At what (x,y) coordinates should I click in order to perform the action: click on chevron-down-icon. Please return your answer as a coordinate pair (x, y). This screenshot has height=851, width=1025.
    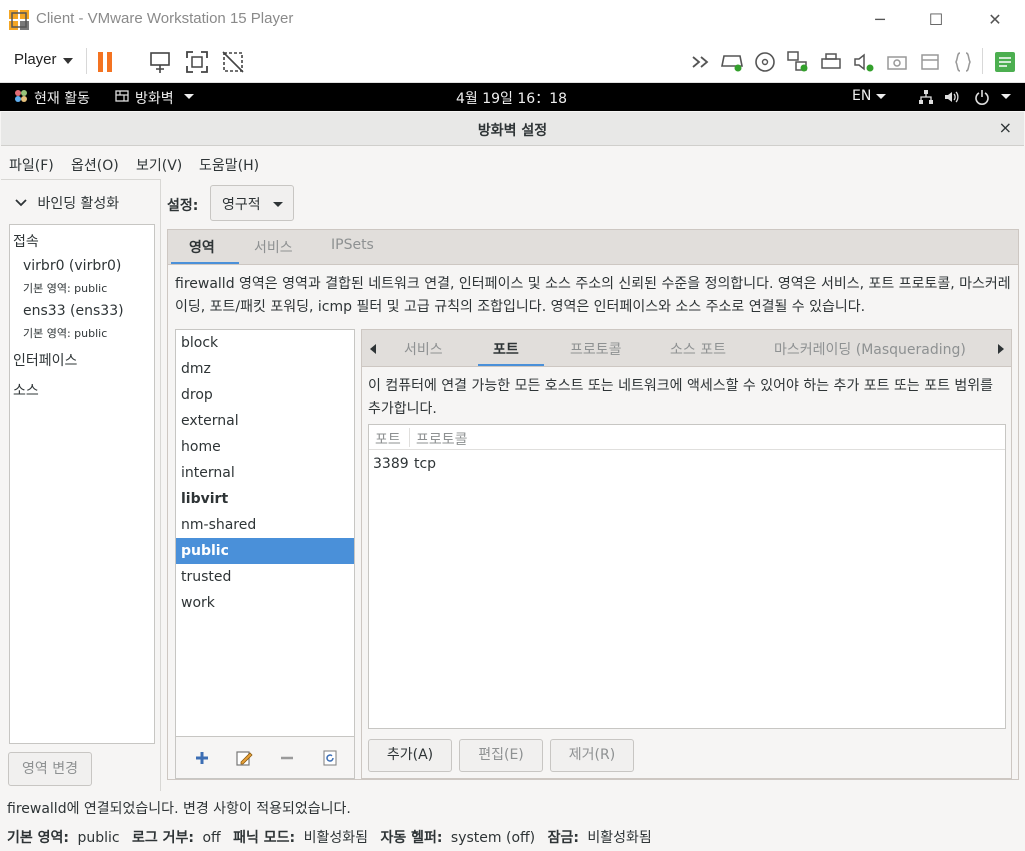
    Looking at the image, I should click on (21, 203).